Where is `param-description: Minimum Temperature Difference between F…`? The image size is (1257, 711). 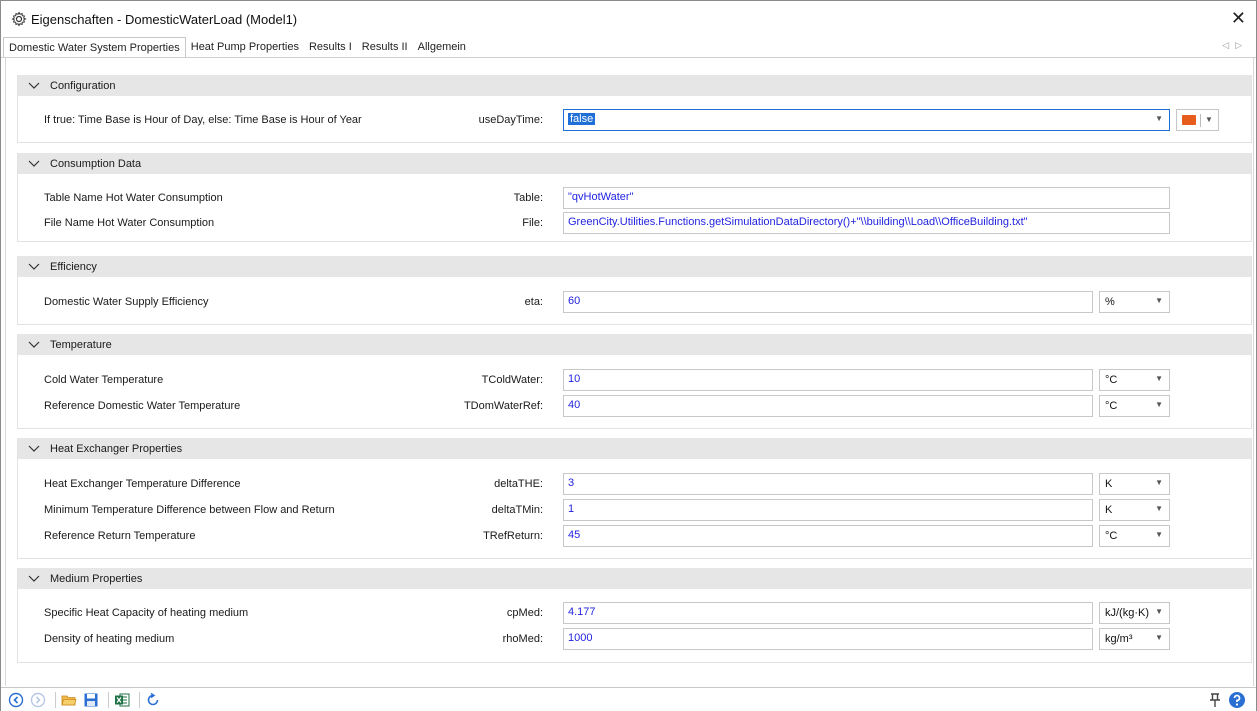
param-description: Minimum Temperature Difference between F… is located at coordinates (189, 510).